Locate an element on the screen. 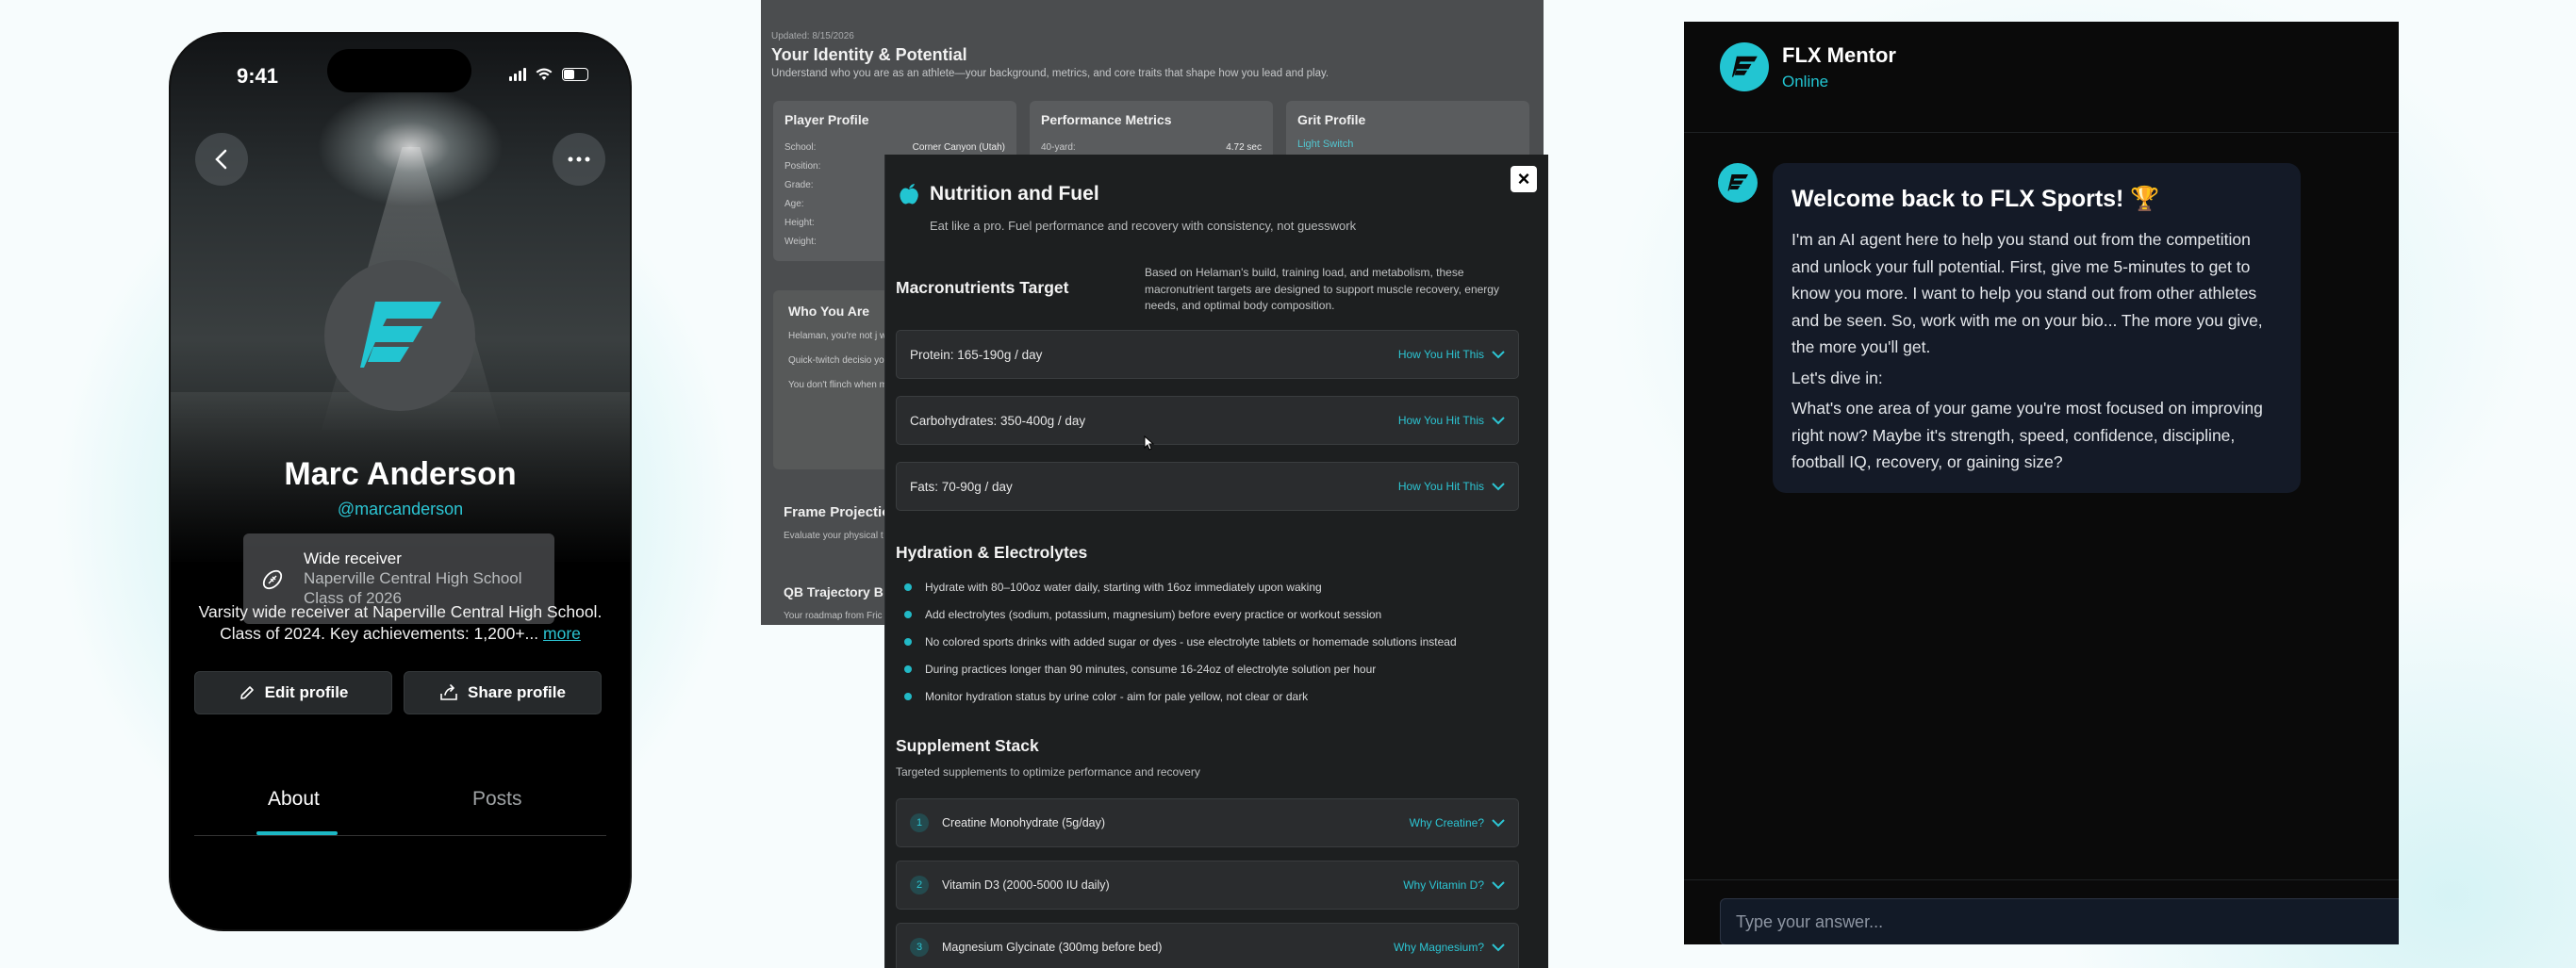 This screenshot has height=968, width=2576. status-icons is located at coordinates (548, 74).